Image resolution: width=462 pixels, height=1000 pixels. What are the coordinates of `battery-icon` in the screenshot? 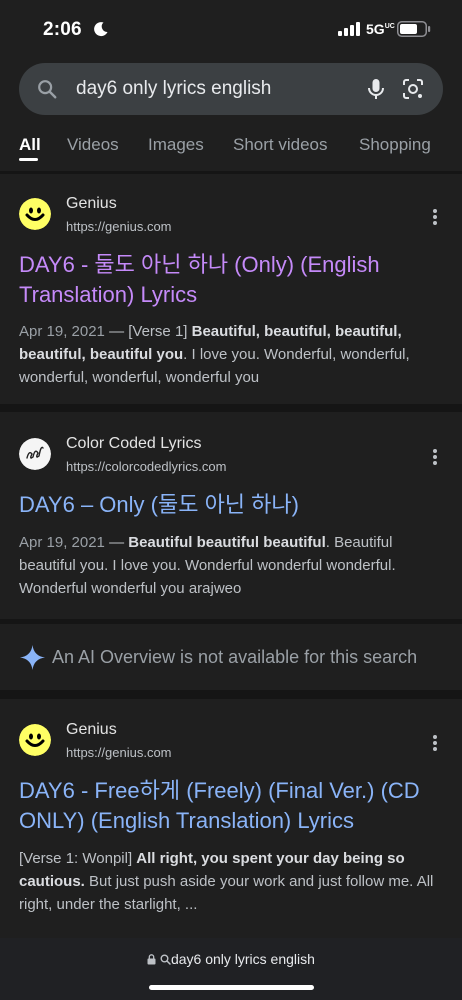 It's located at (414, 29).